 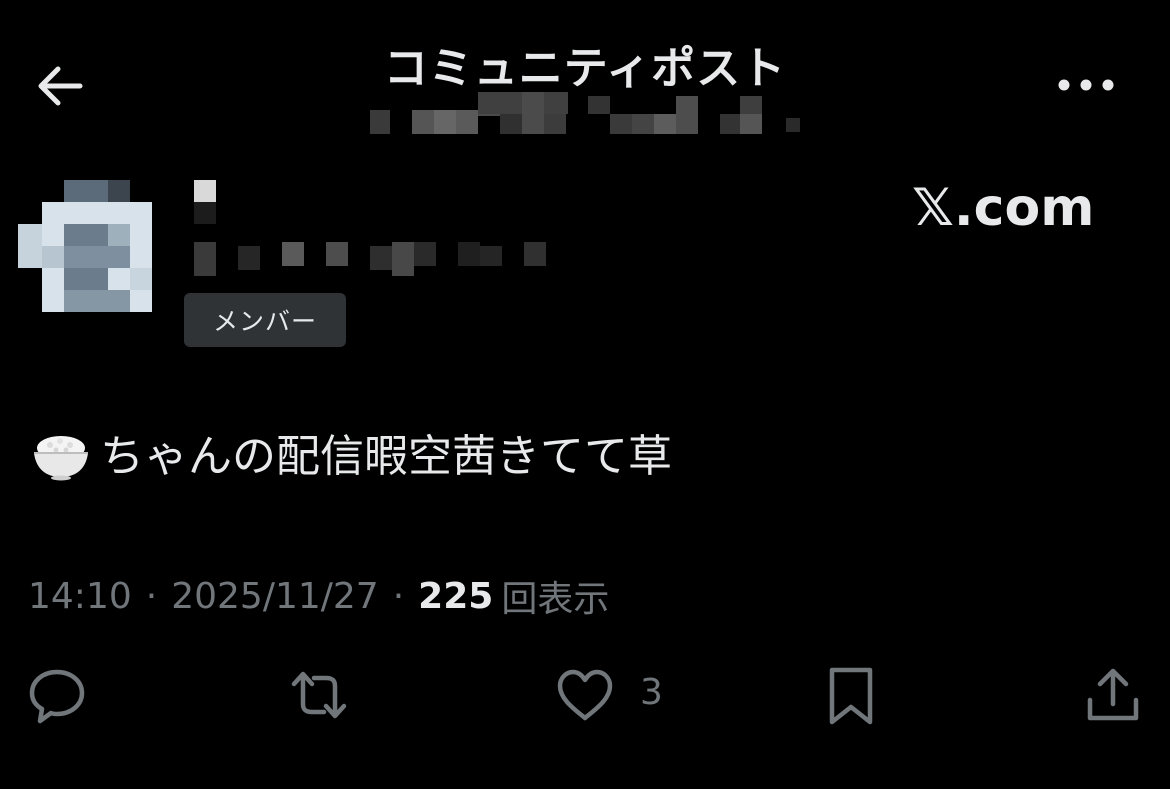 I want to click on post-text-row: ちゃんの配信暇空茜きてて草, so click(x=351, y=452).